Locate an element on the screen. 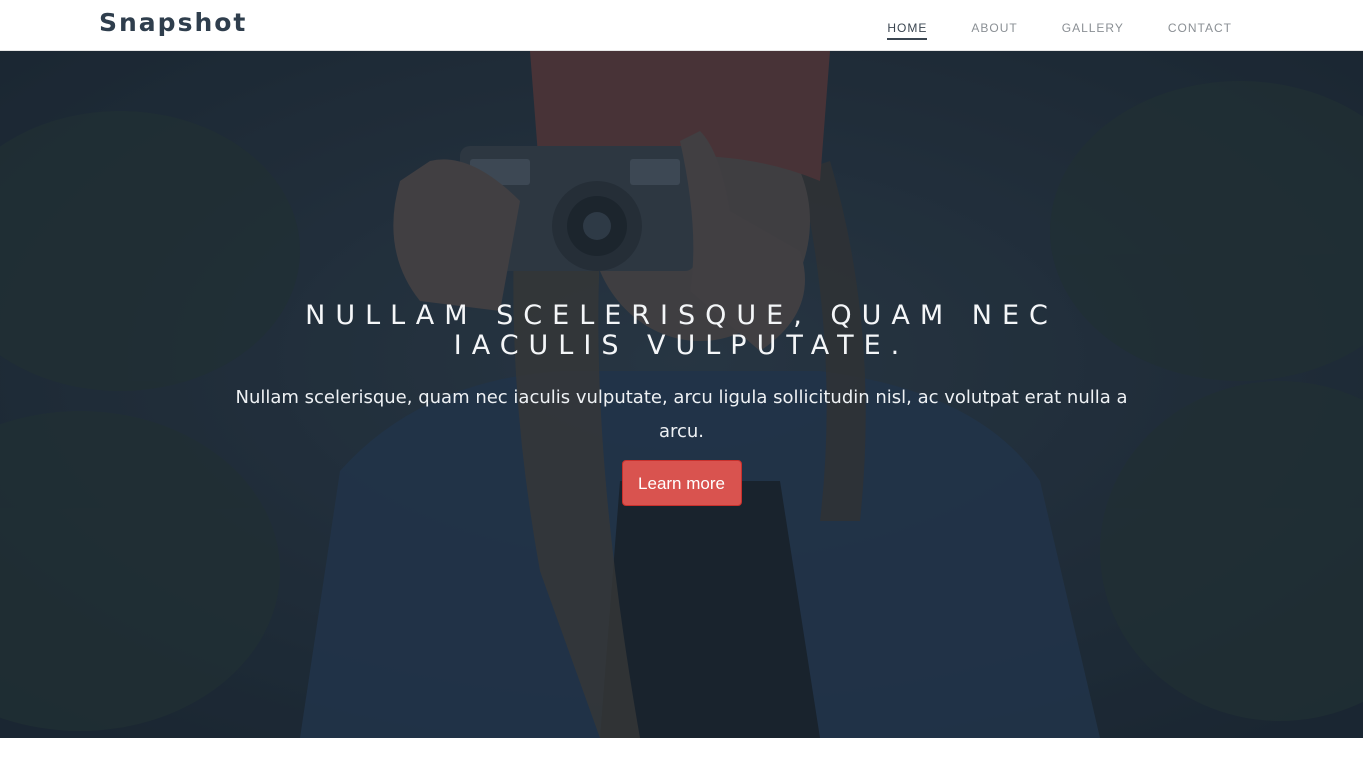 Image resolution: width=1363 pixels, height=757 pixels. nav-link-gallery: GALLERY is located at coordinates (1093, 29).